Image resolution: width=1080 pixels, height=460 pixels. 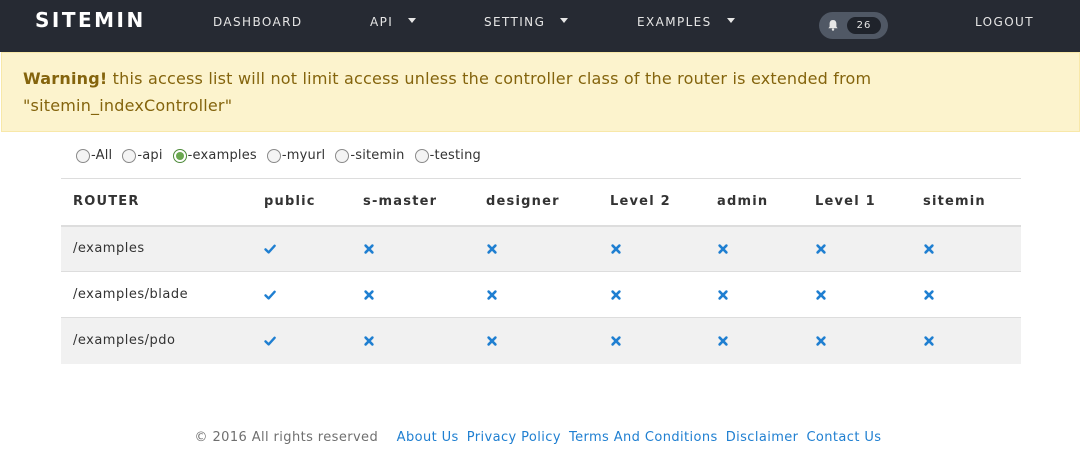 I want to click on brand-logo: SITEMIN, so click(x=90, y=20).